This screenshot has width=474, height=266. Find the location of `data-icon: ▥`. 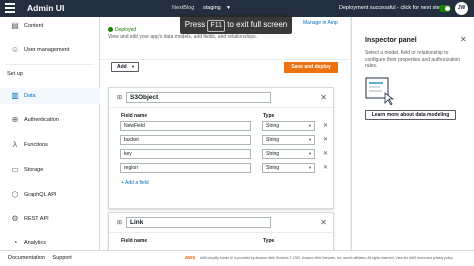

data-icon: ▥ is located at coordinates (15, 95).